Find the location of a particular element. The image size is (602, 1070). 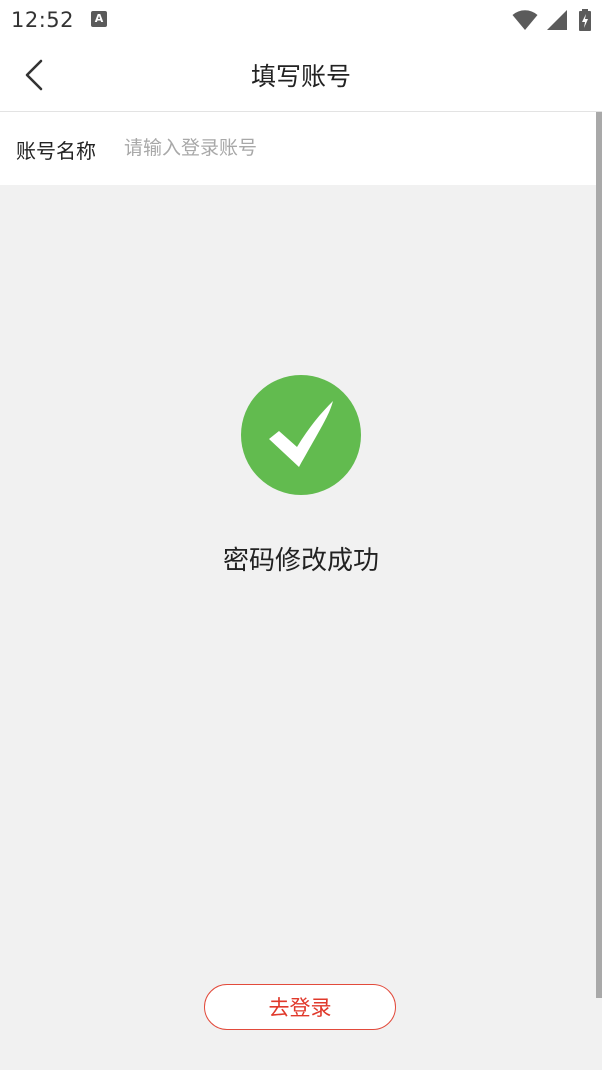

notification-a-icon: A is located at coordinates (99, 19).